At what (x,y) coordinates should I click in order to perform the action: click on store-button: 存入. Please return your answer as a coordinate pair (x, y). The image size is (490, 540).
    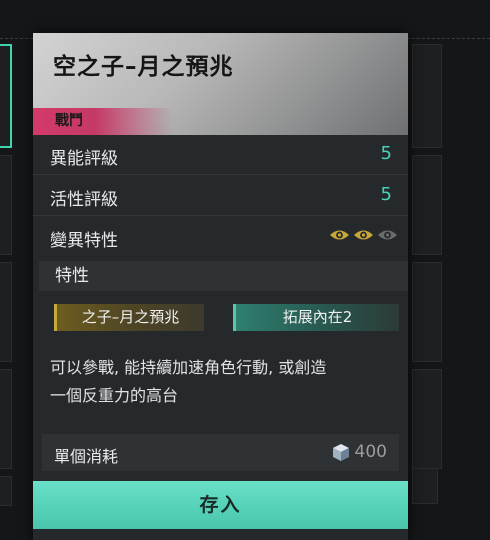
    Looking at the image, I should click on (220, 505).